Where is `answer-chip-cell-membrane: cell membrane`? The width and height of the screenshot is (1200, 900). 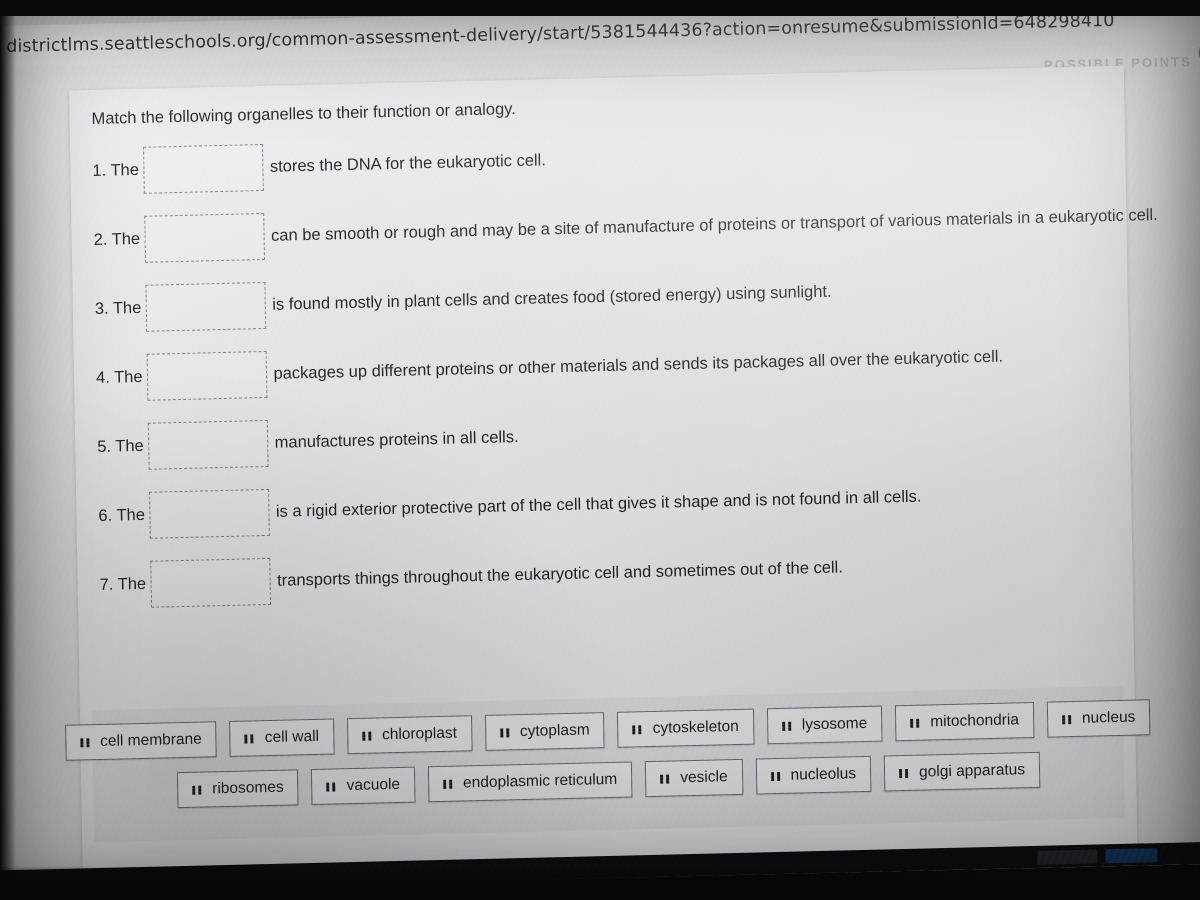
answer-chip-cell-membrane: cell membrane is located at coordinates (141, 741).